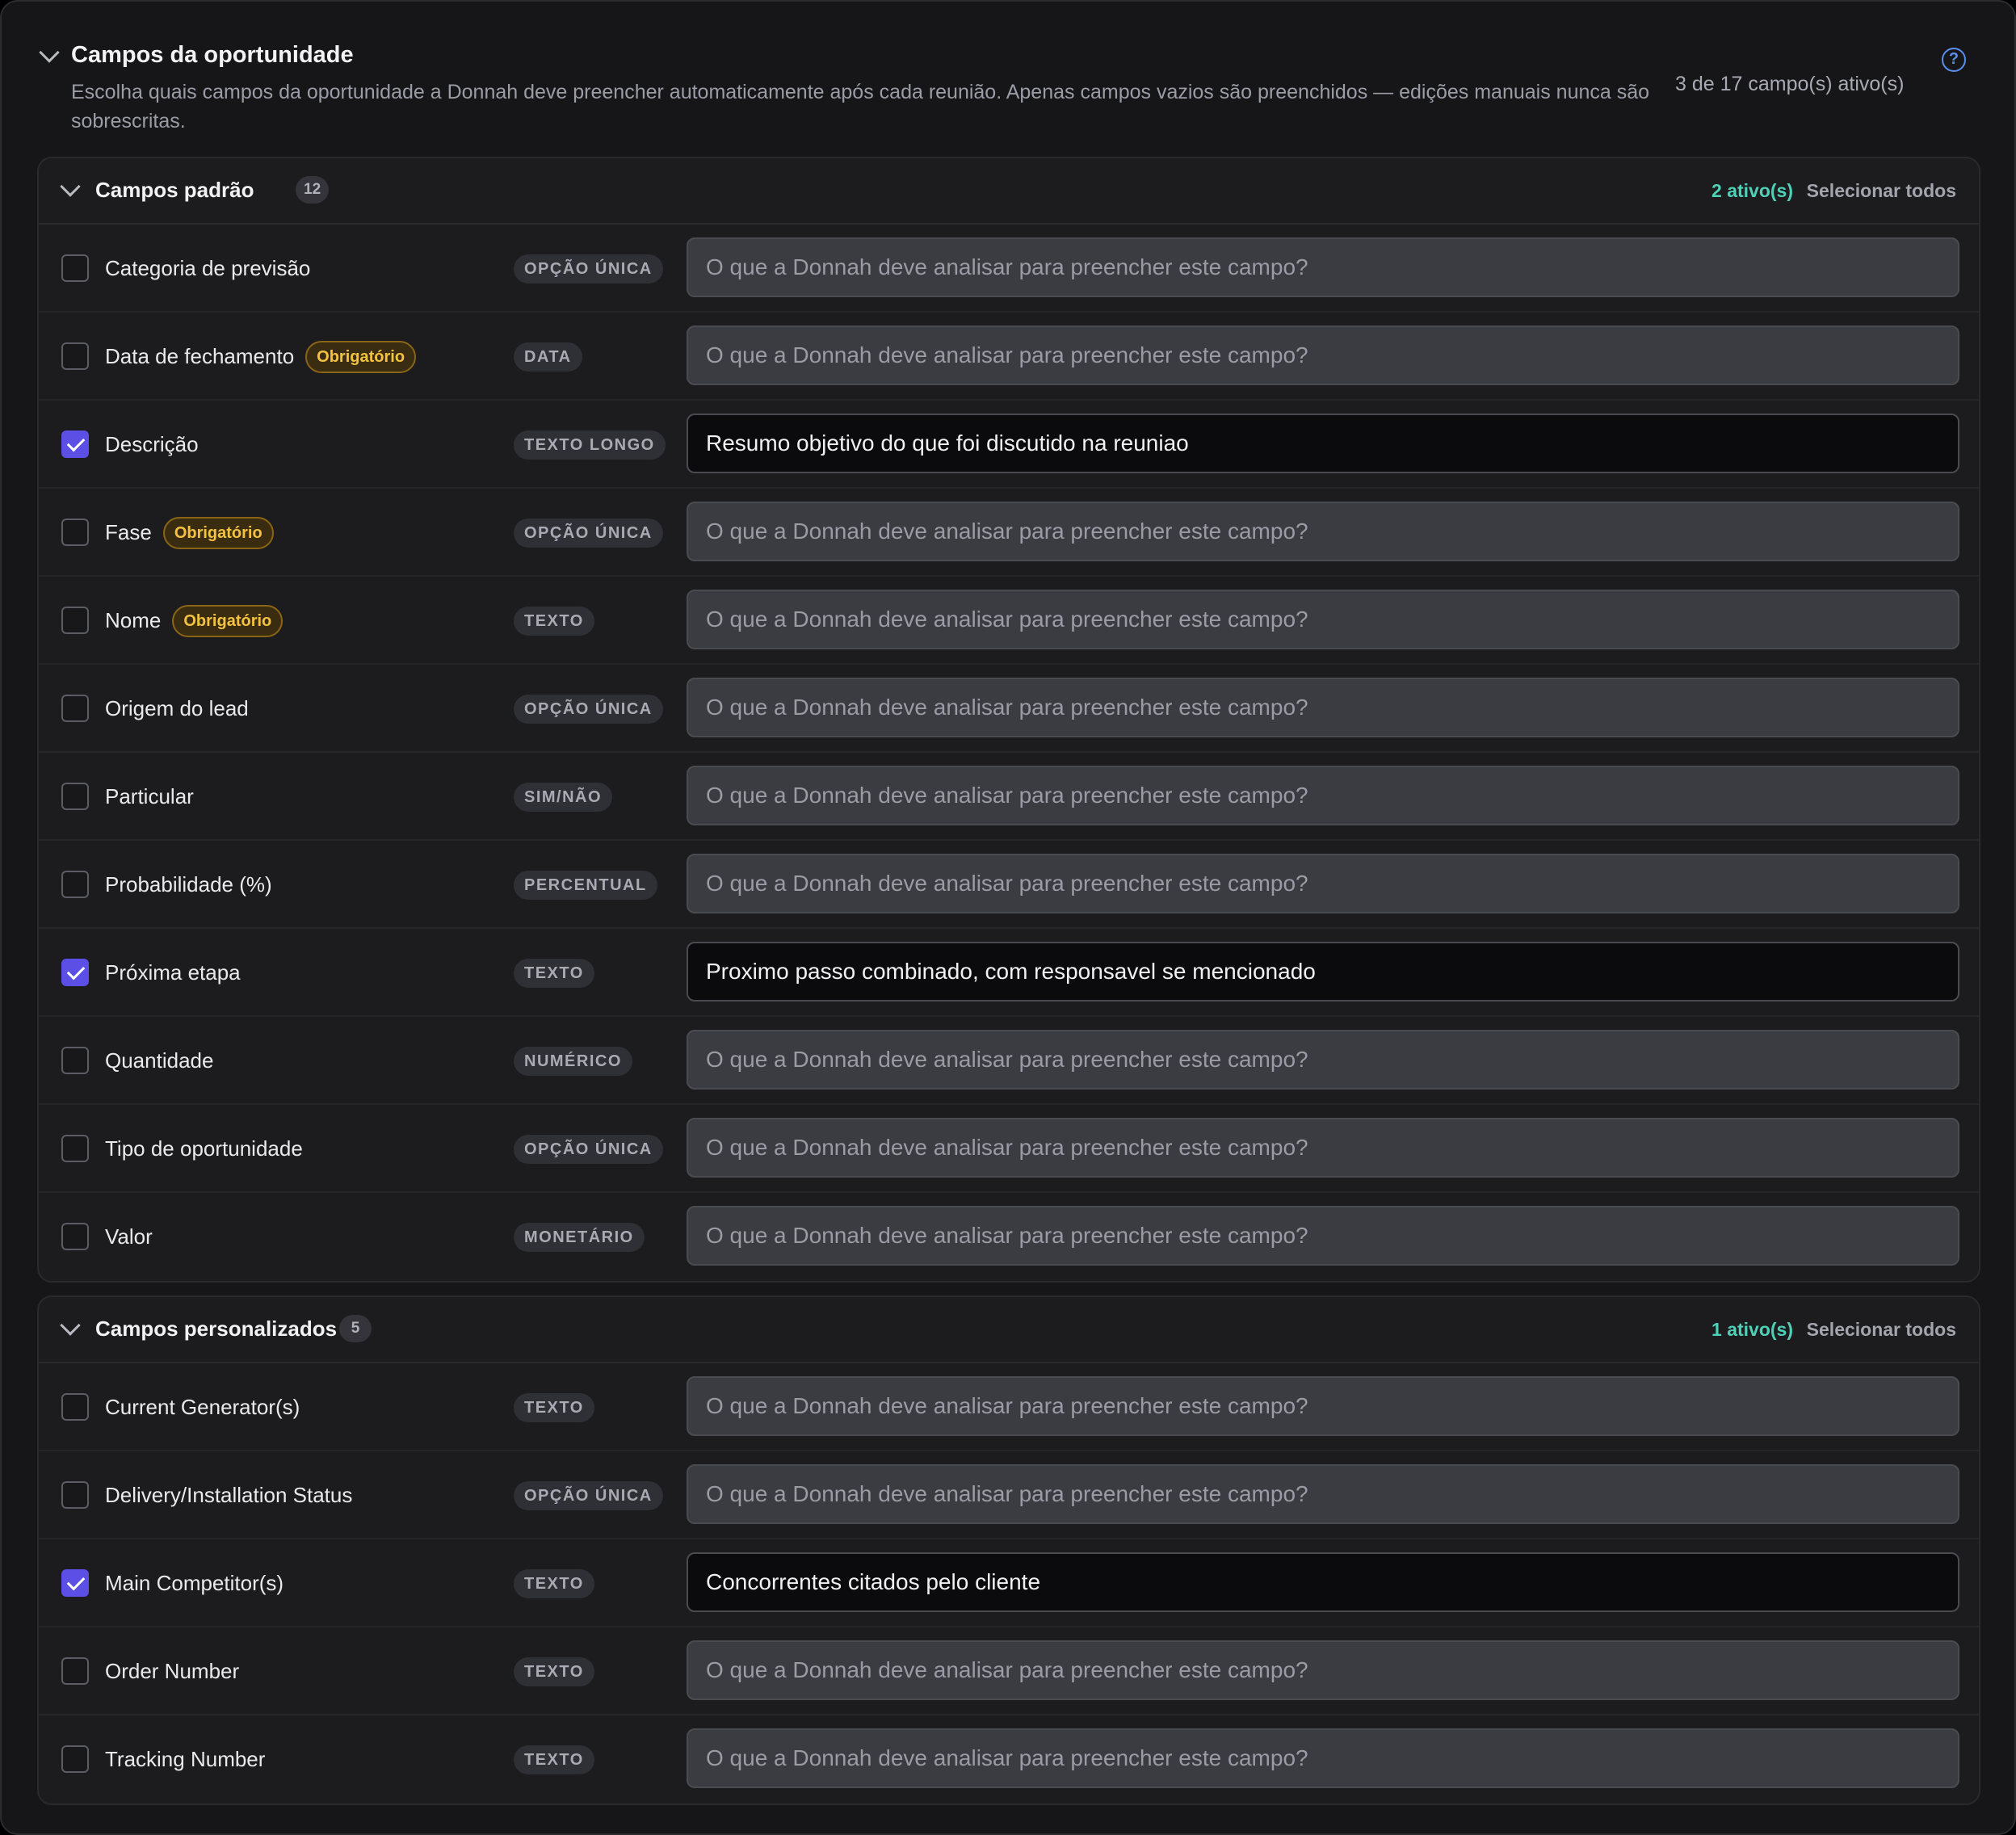  I want to click on field-row: Probabilidade (%) PERCENTUAL, so click(1009, 885).